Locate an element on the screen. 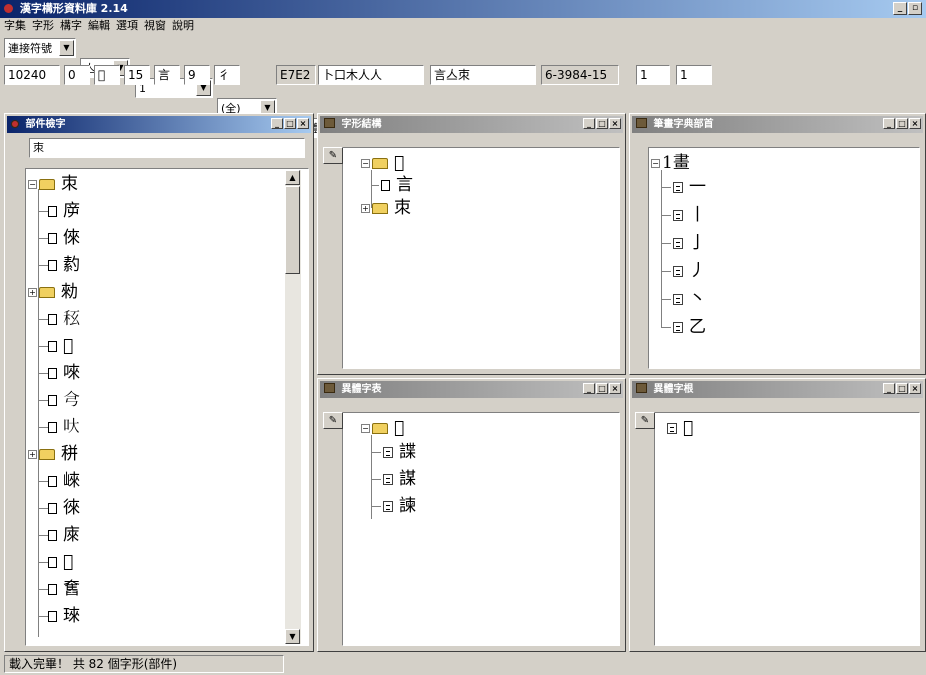 The image size is (926, 675). component-tree-item: 倈 is located at coordinates (64, 238).